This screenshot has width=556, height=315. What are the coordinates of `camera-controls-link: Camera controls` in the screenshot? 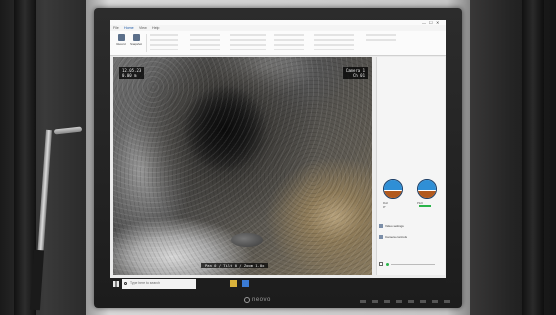 It's located at (396, 237).